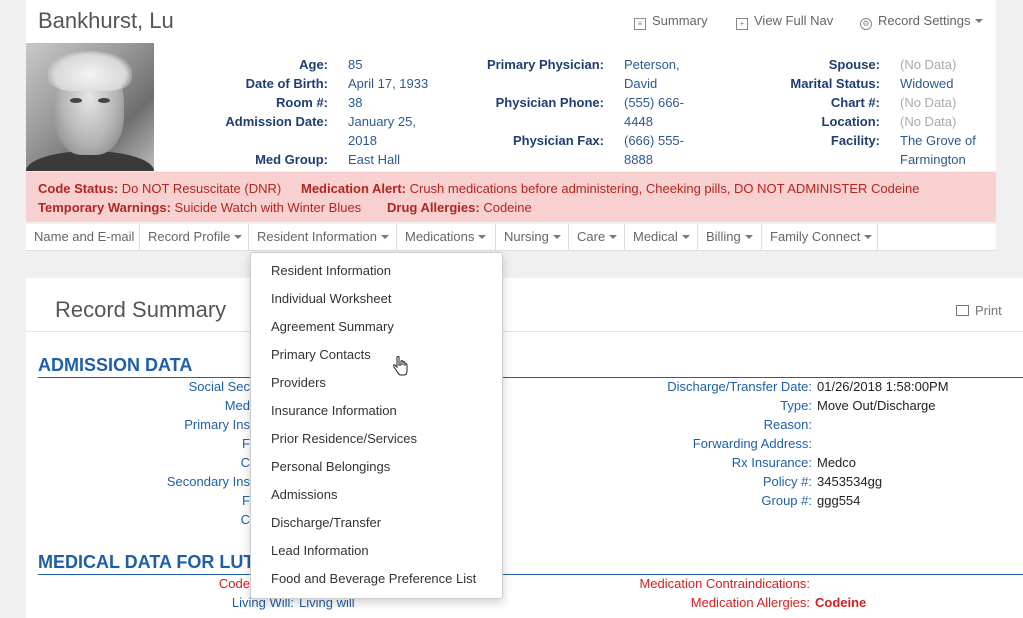  I want to click on primary-physician-label: Primary Physician:, so click(545, 64).